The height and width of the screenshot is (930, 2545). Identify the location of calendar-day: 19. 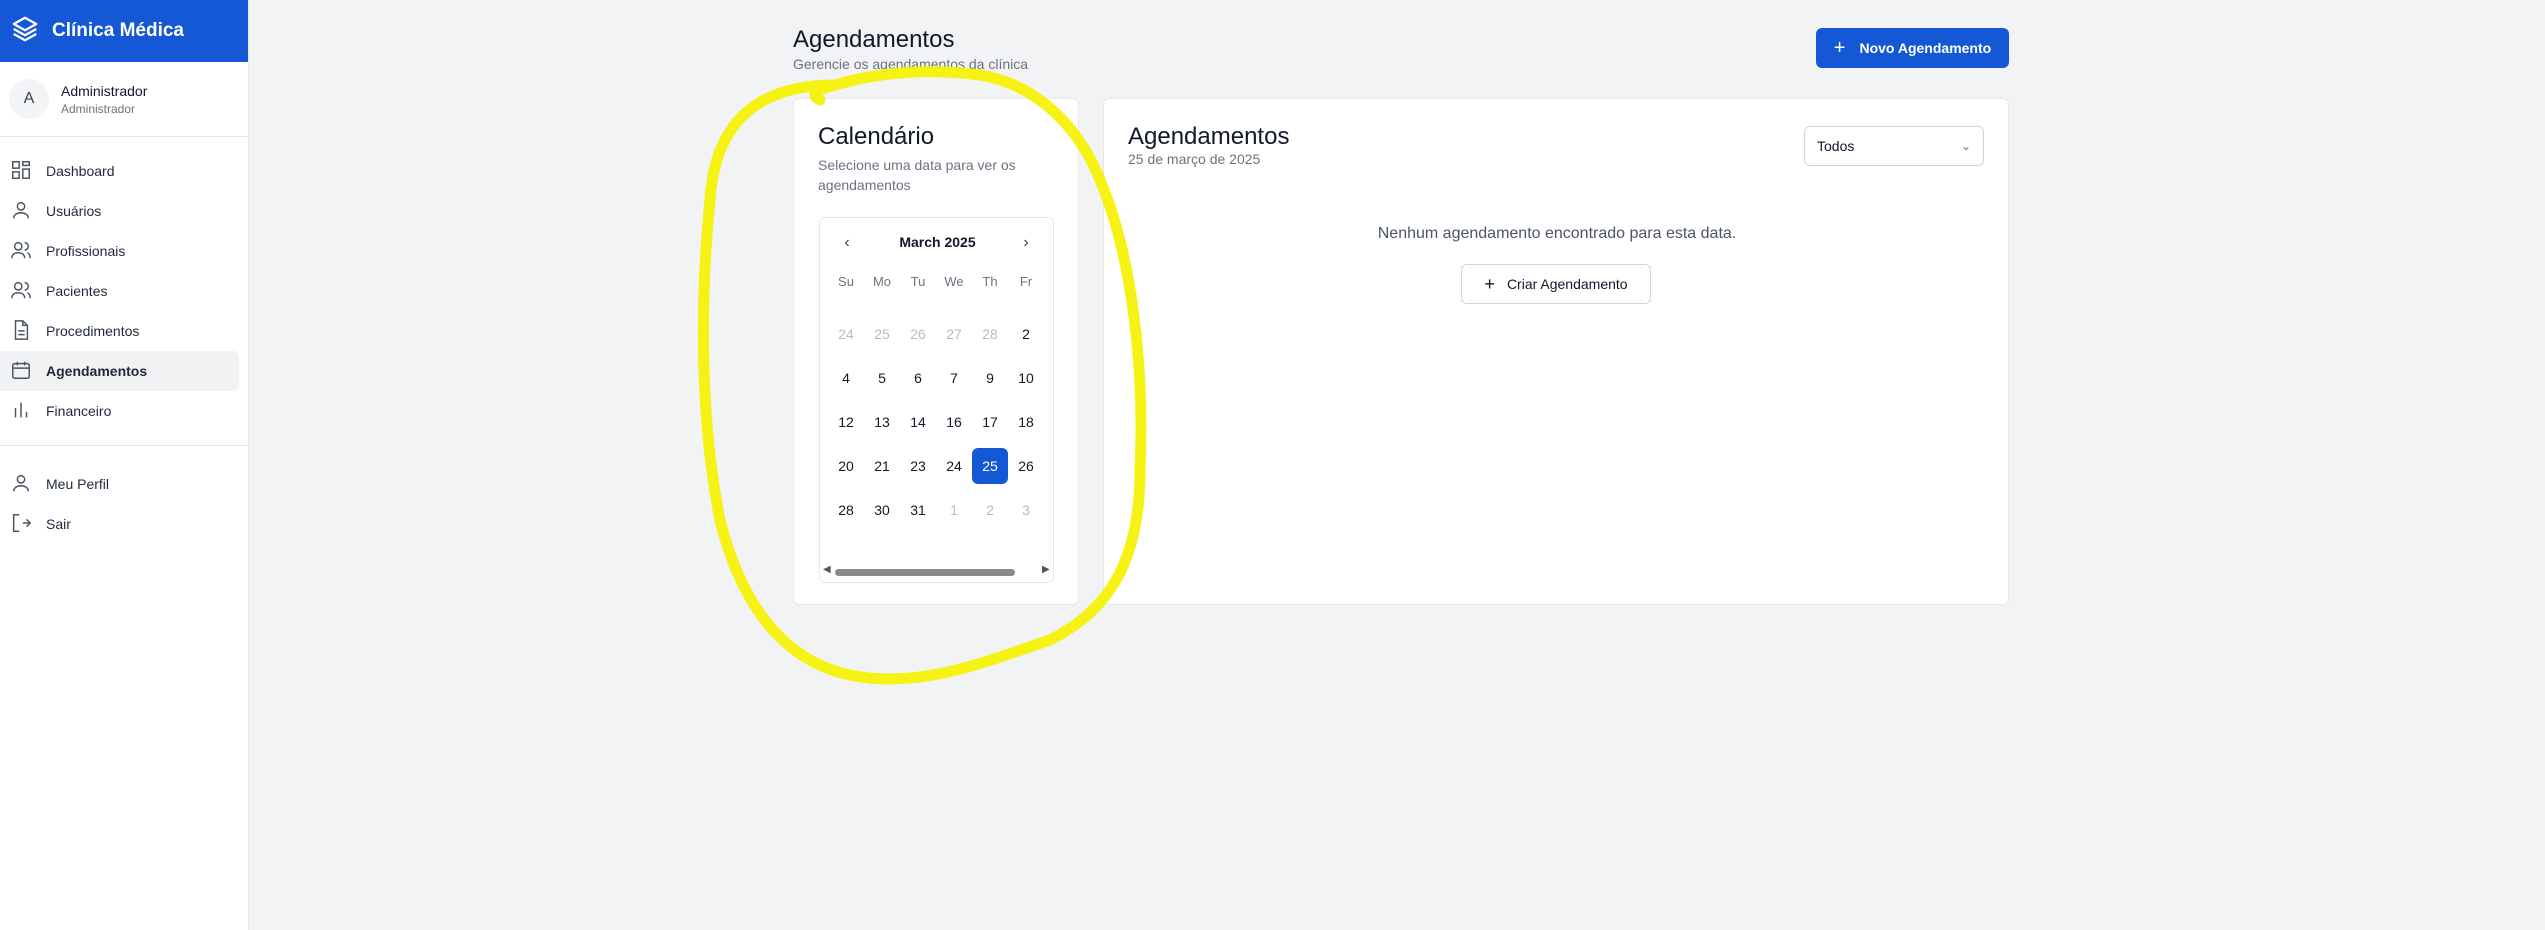
(1048, 422).